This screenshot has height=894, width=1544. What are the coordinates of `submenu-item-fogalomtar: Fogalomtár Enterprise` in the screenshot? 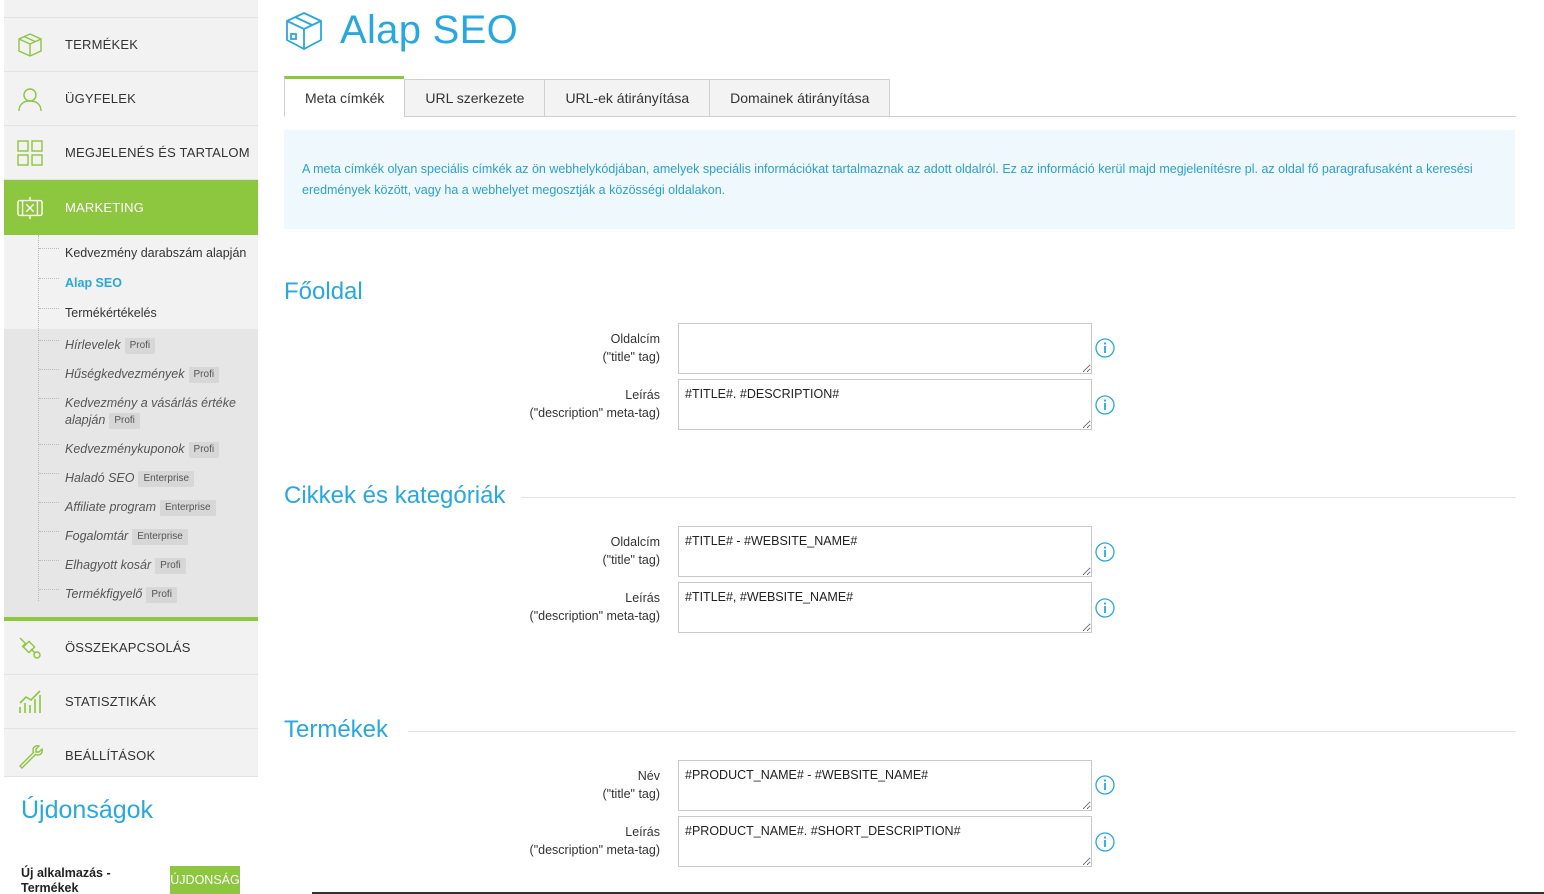 It's located at (131, 536).